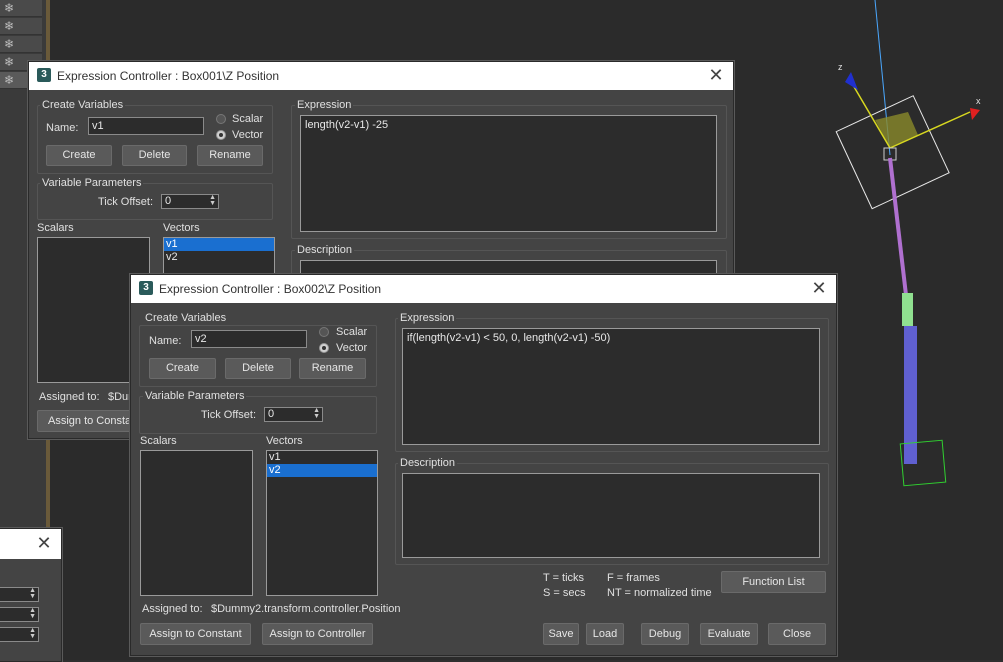 The height and width of the screenshot is (662, 1003). Describe the element at coordinates (611, 515) in the screenshot. I see `description-textarea` at that location.